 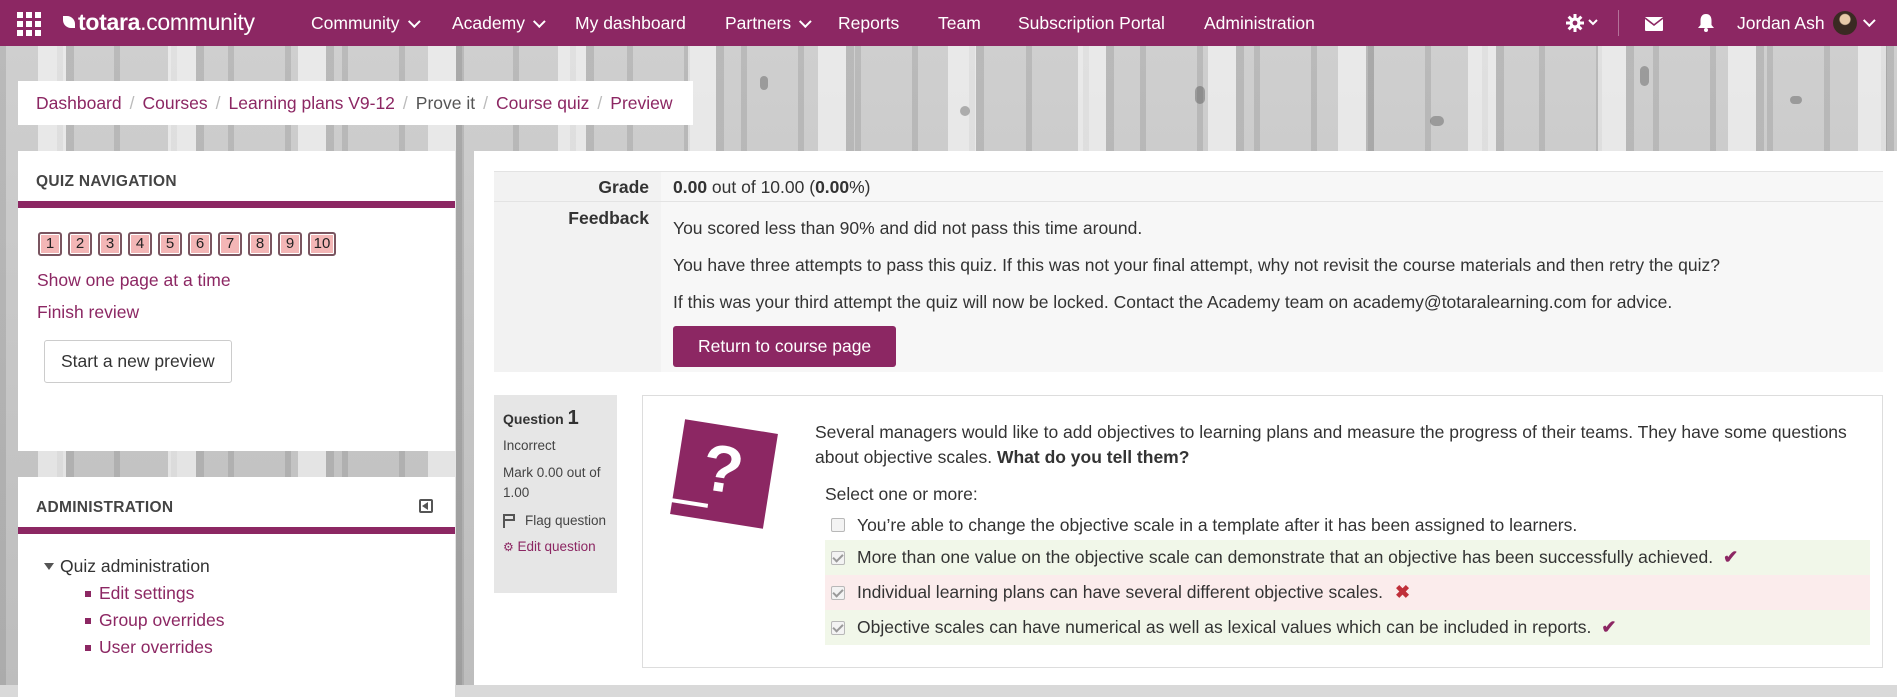 What do you see at coordinates (541, 418) in the screenshot?
I see `question-number: Question 1` at bounding box center [541, 418].